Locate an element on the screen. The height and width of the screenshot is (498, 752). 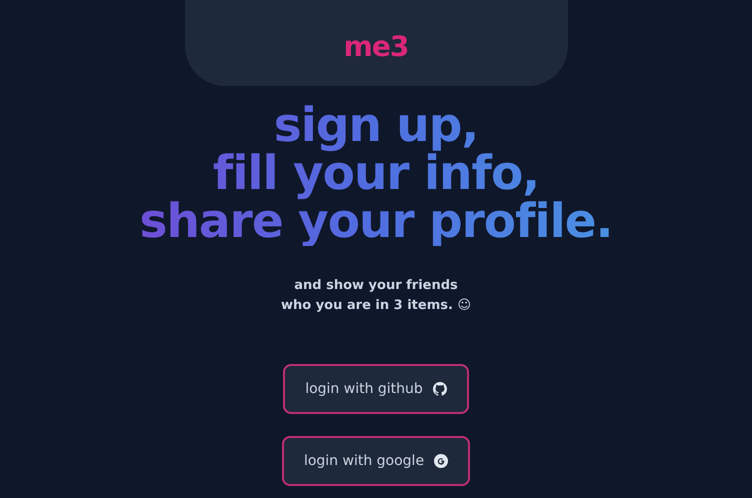
login-button: login with google is located at coordinates (376, 461).